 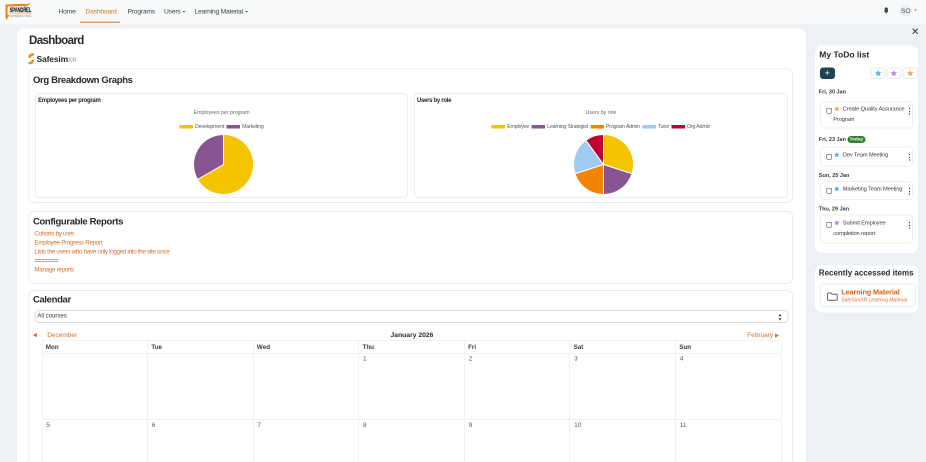 I want to click on svg-text: INTERACTIVE, so click(x=21, y=16).